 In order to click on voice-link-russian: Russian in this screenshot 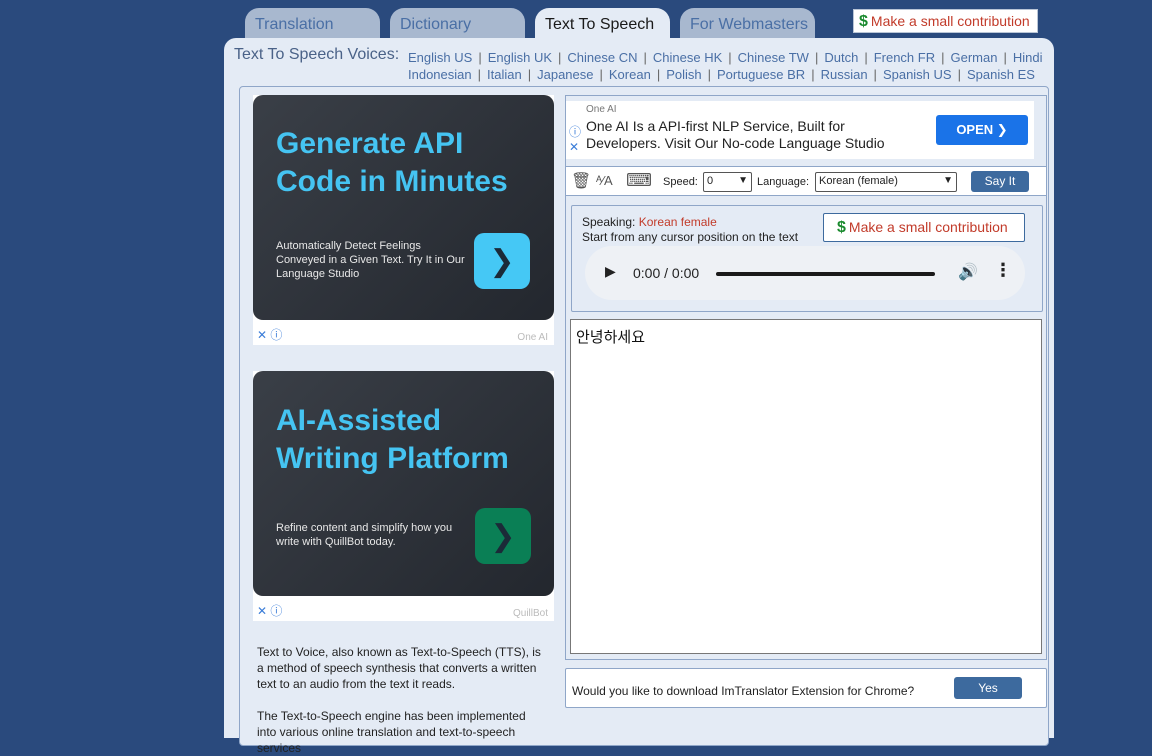, I will do `click(844, 74)`.